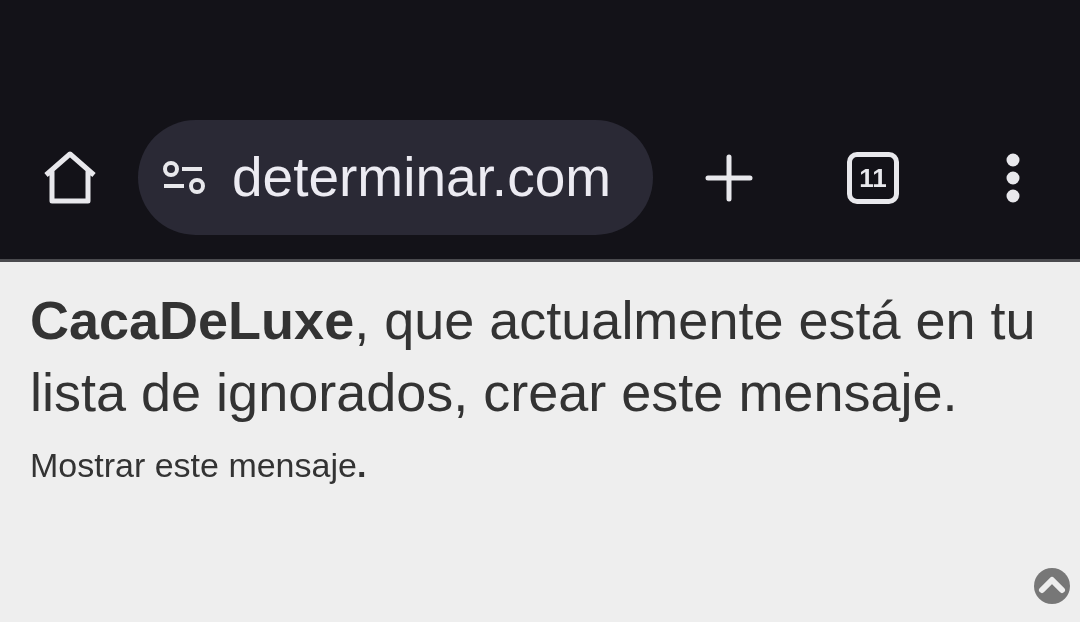  I want to click on plus-icon, so click(729, 177).